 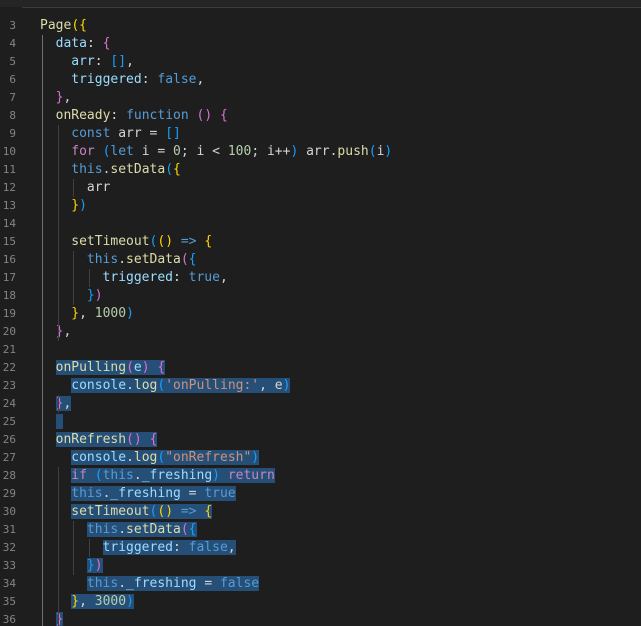 I want to click on code-line: }, 3000), so click(x=102, y=602).